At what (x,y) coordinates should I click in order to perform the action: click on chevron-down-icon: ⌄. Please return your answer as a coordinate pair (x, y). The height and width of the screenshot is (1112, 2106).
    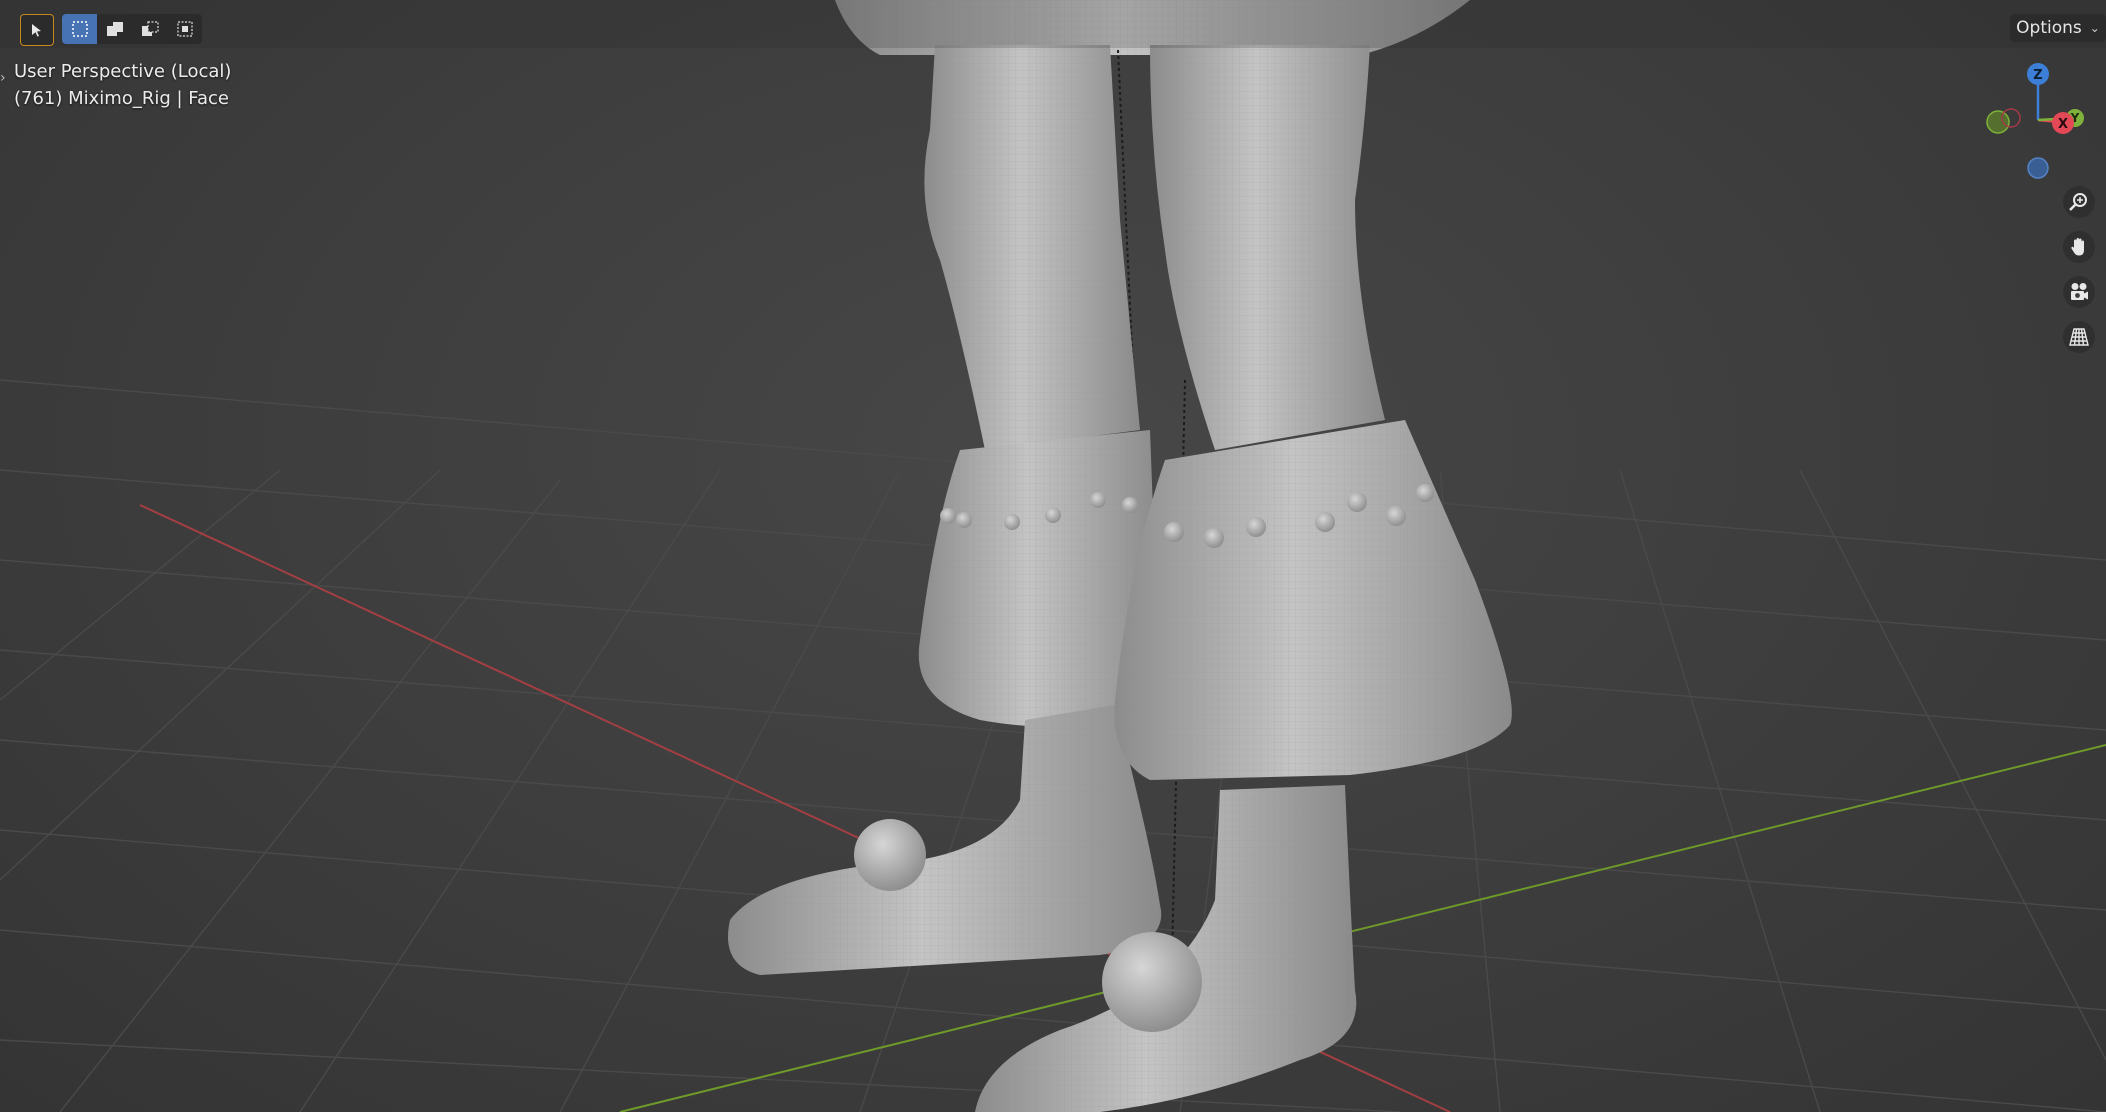
    Looking at the image, I should click on (2094, 28).